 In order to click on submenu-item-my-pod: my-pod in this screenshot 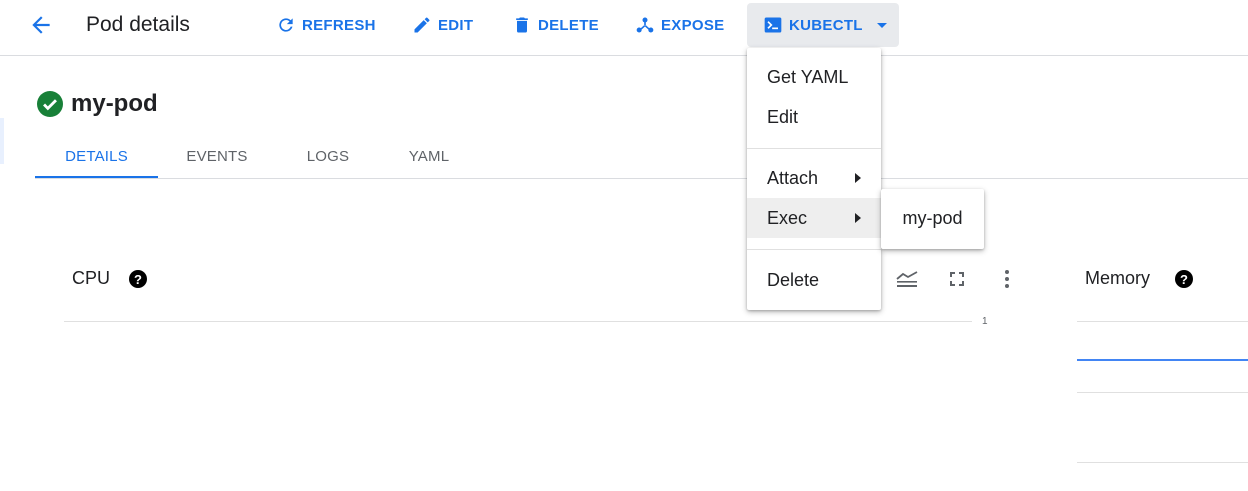, I will do `click(932, 218)`.